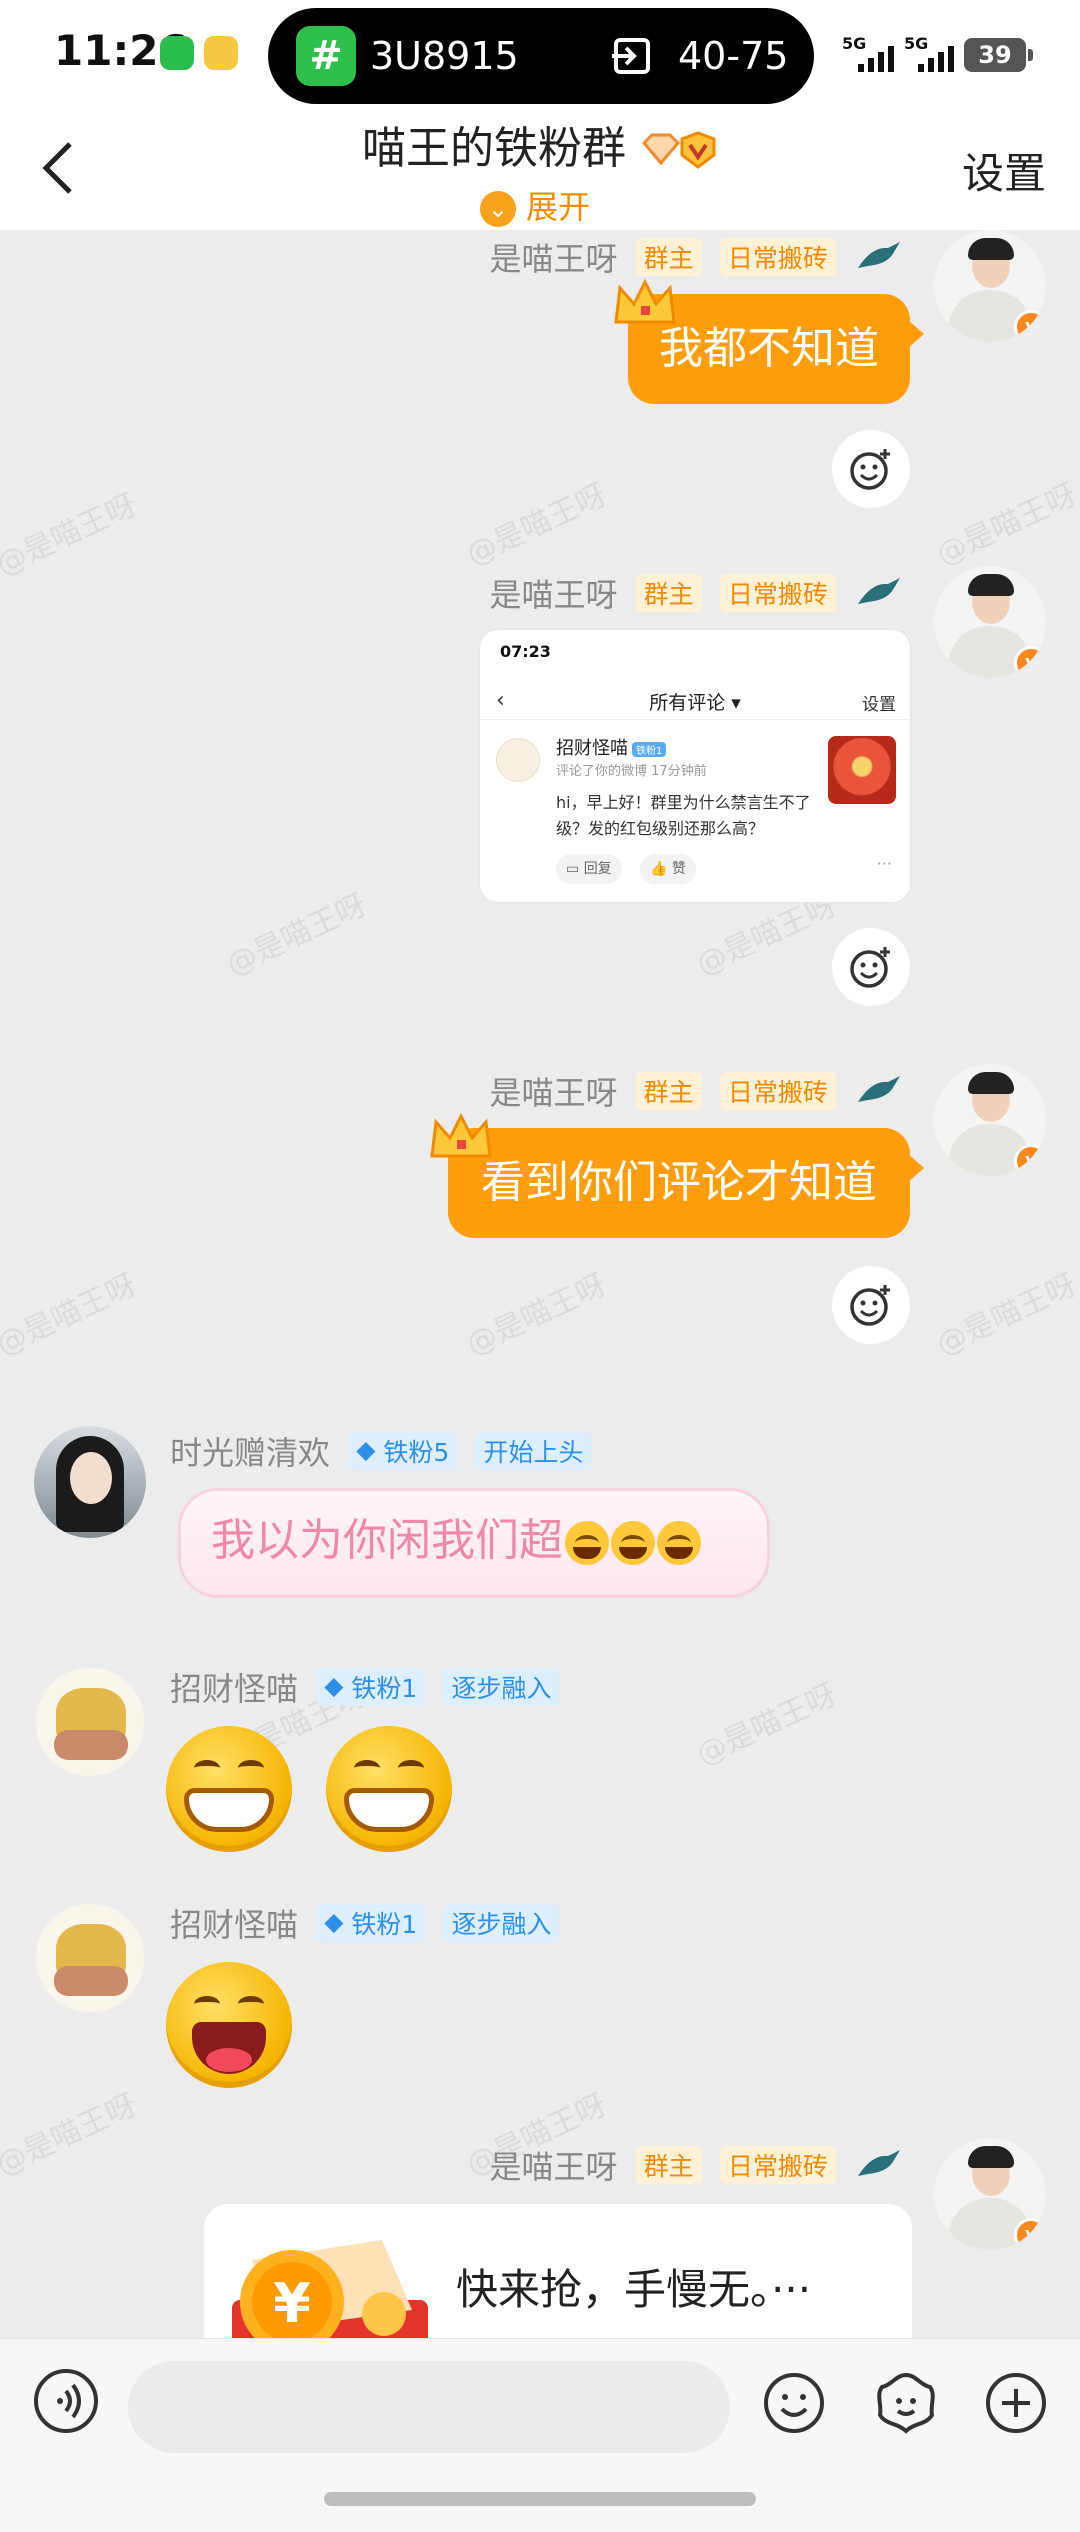 The width and height of the screenshot is (1080, 2532). What do you see at coordinates (429, 2407) in the screenshot?
I see `message-input` at bounding box center [429, 2407].